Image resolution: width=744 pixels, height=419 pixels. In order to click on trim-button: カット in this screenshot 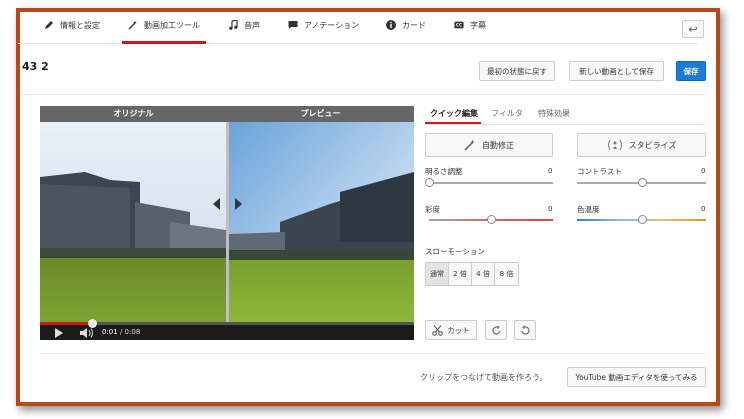, I will do `click(451, 330)`.